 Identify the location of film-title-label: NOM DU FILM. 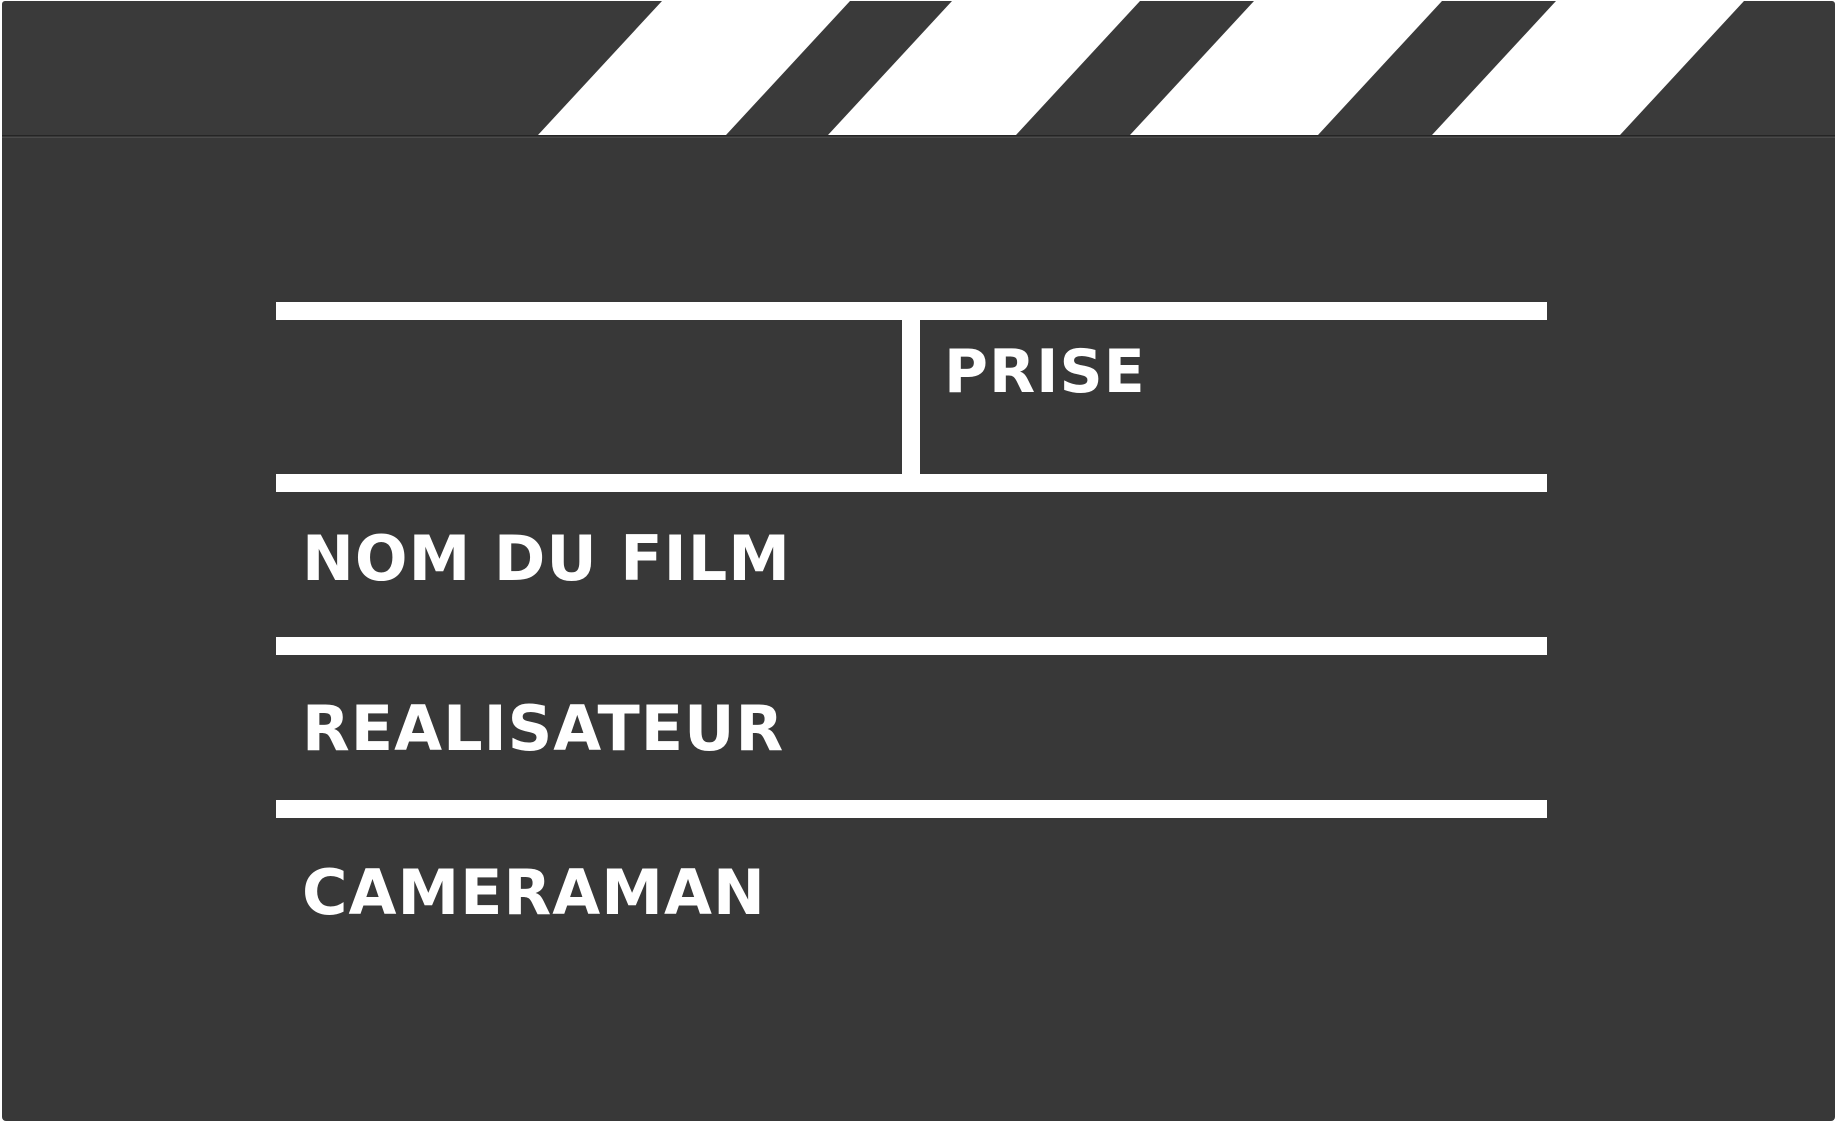
(546, 558).